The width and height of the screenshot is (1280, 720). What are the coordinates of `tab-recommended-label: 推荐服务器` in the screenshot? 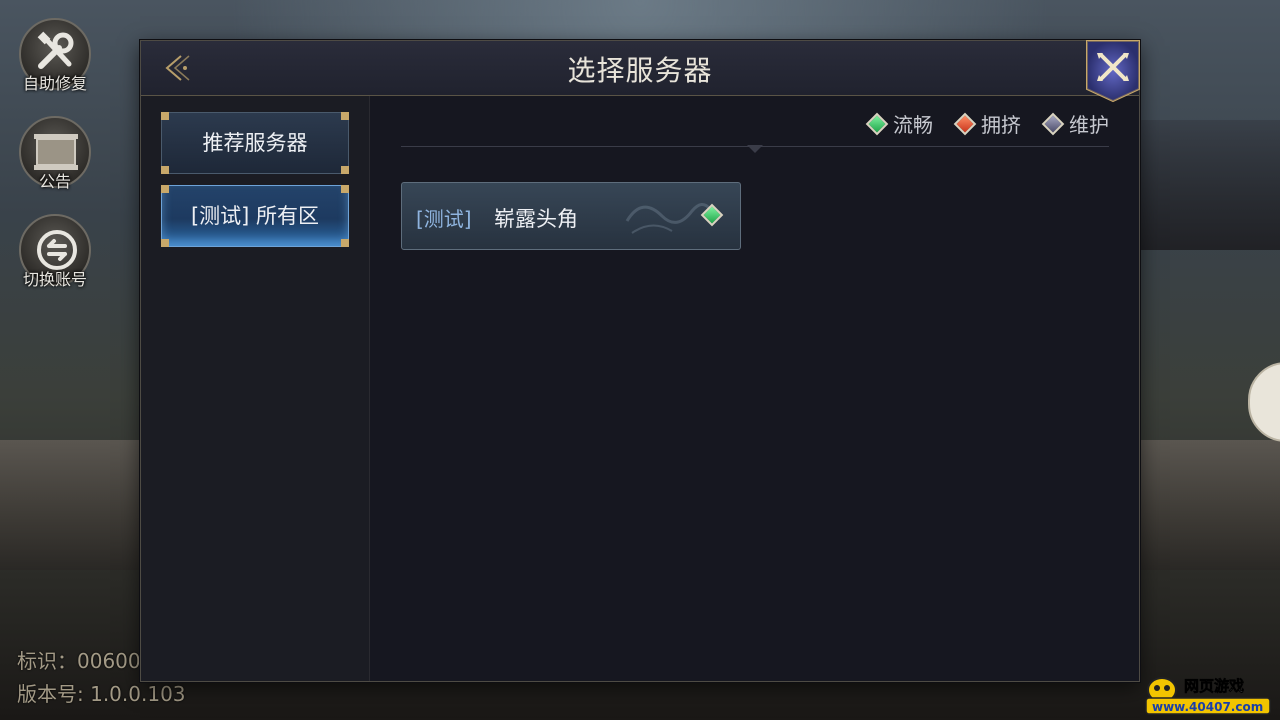 It's located at (255, 143).